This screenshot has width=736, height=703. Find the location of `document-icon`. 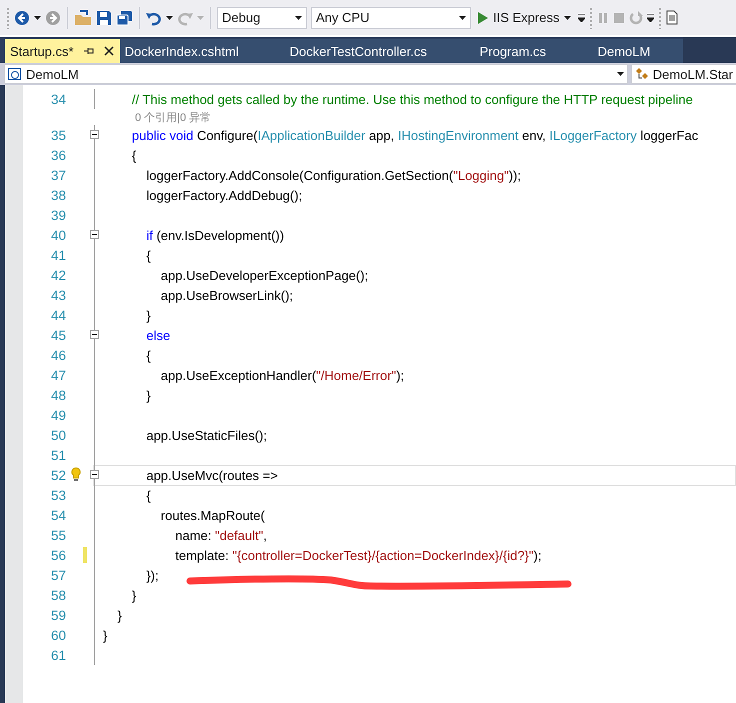

document-icon is located at coordinates (672, 17).